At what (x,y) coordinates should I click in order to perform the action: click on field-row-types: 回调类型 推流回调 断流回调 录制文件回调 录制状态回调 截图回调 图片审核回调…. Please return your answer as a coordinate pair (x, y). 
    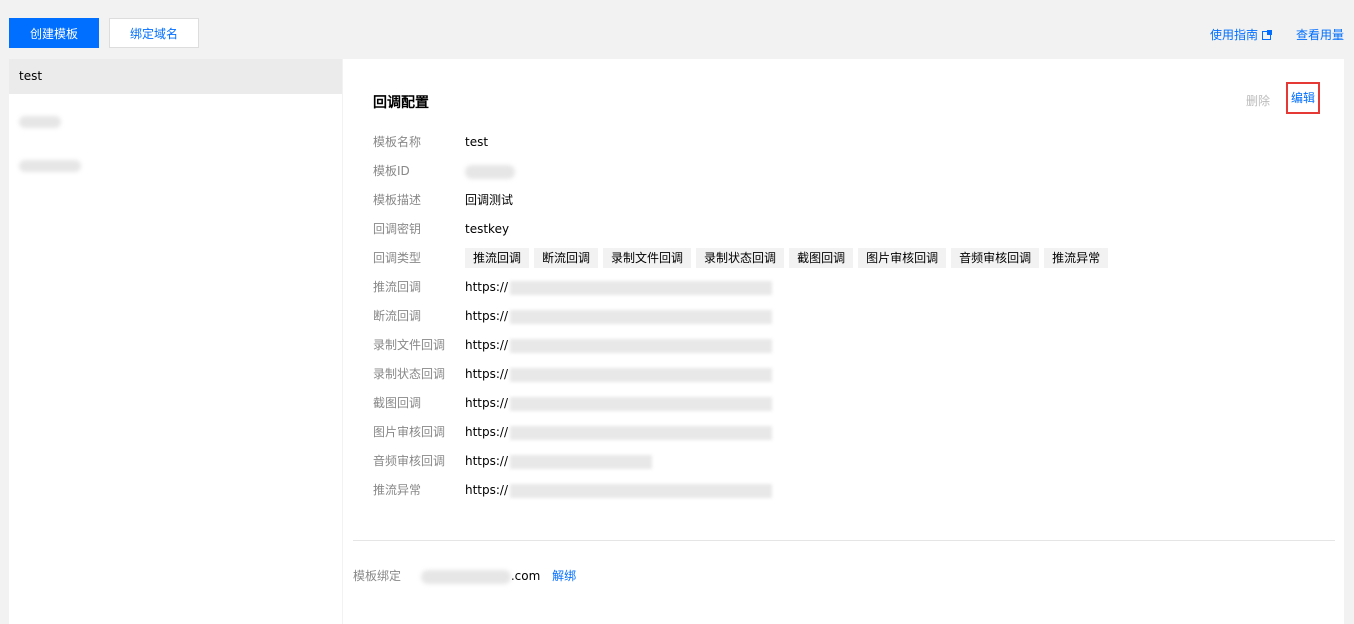
    Looking at the image, I should click on (853, 258).